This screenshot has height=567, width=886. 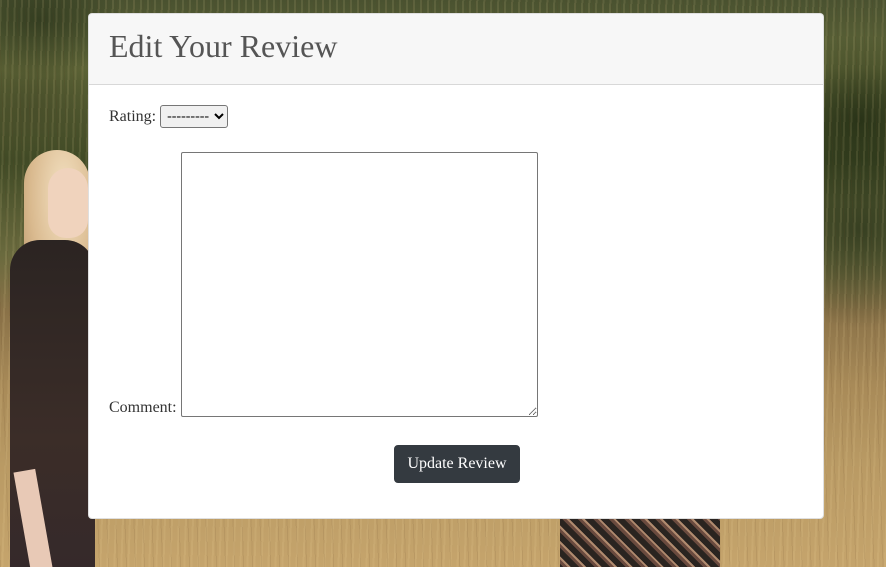 I want to click on button-row: Update Review, so click(x=456, y=464).